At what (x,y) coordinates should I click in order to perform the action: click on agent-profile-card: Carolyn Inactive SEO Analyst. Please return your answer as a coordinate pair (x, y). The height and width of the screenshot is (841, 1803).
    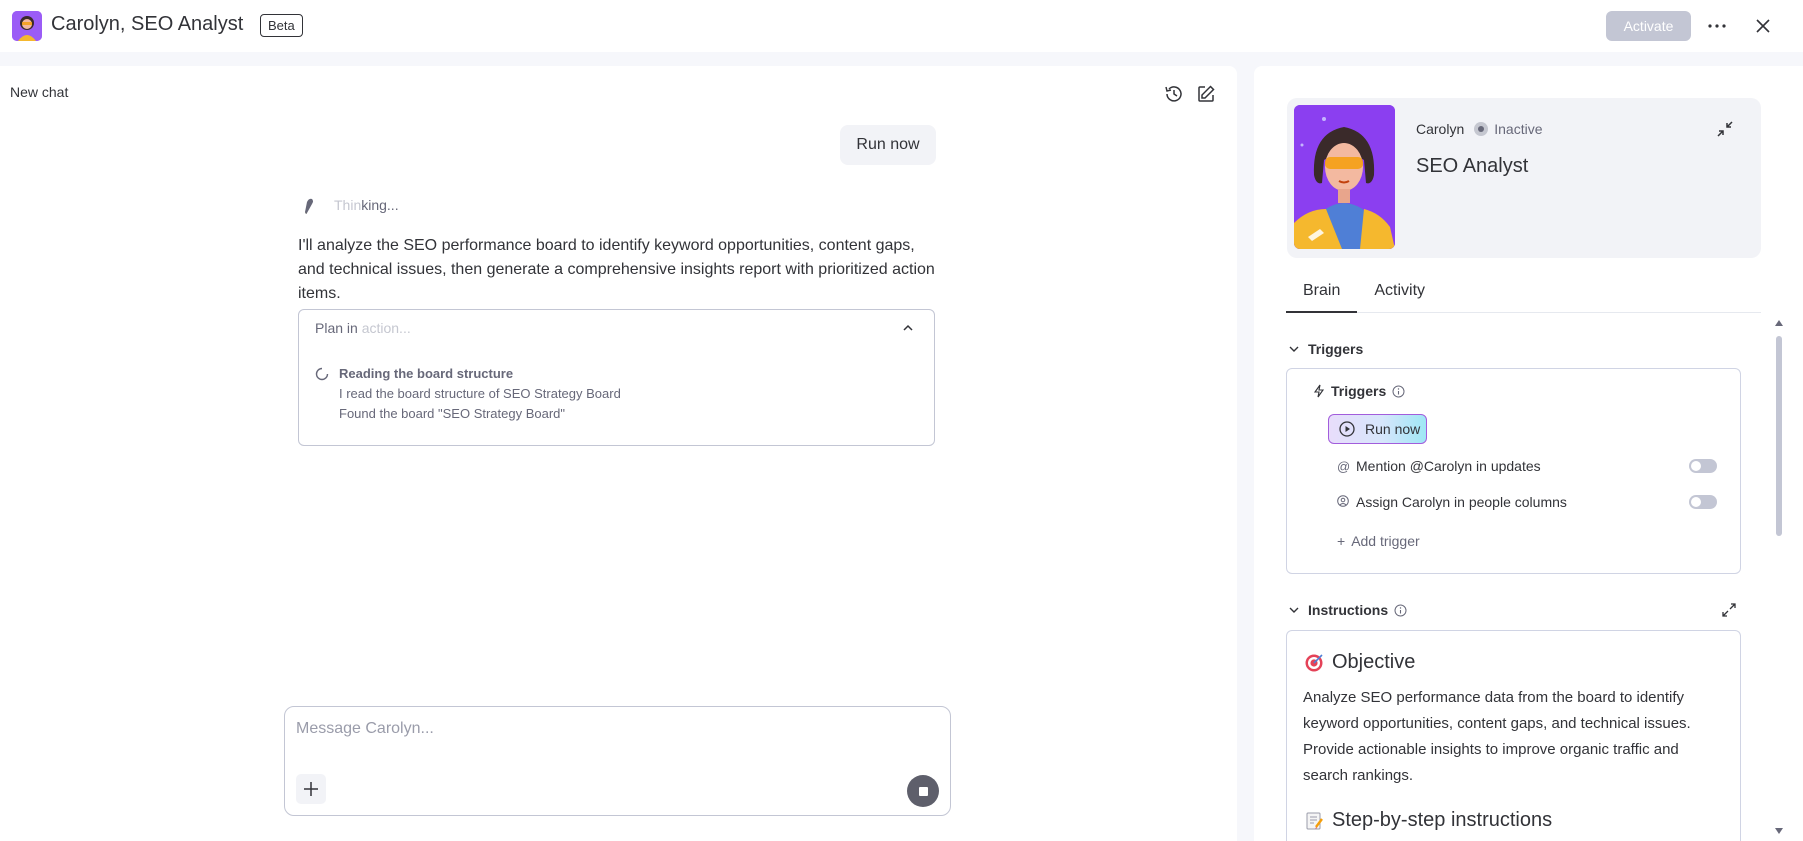
    Looking at the image, I should click on (1524, 178).